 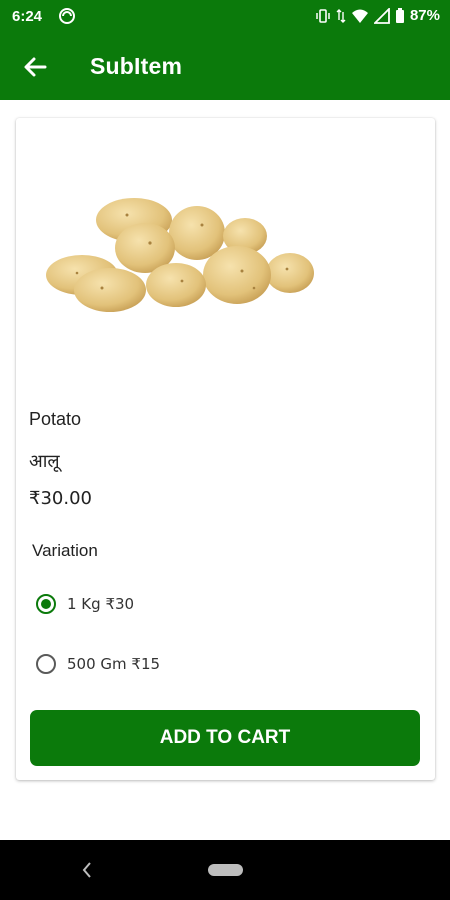 I want to click on variation-option-500gm: 500 Gm ₹15, so click(x=98, y=664).